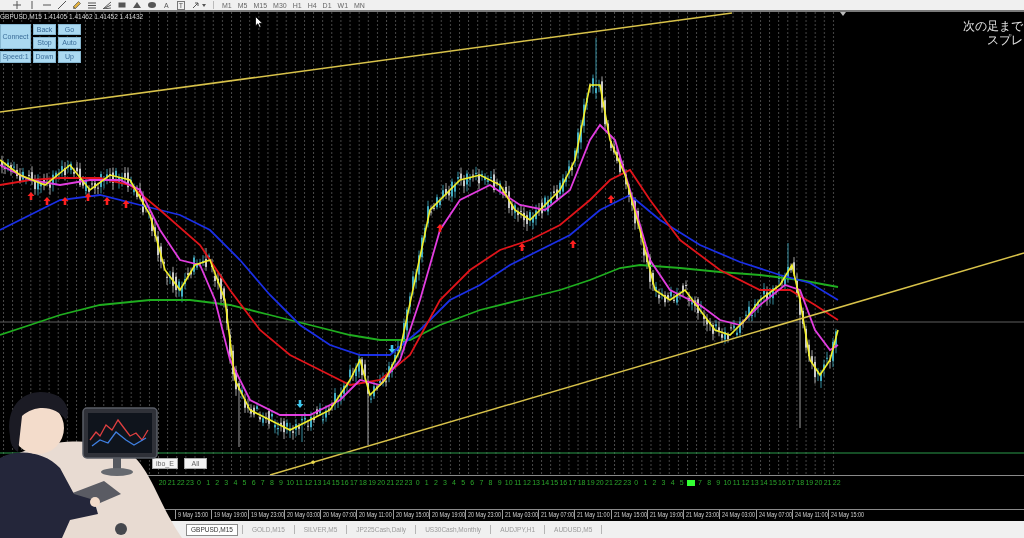 Image resolution: width=1024 pixels, height=538 pixels. Describe the element at coordinates (259, 22) in the screenshot. I see `mouse-pointer-icon` at that location.